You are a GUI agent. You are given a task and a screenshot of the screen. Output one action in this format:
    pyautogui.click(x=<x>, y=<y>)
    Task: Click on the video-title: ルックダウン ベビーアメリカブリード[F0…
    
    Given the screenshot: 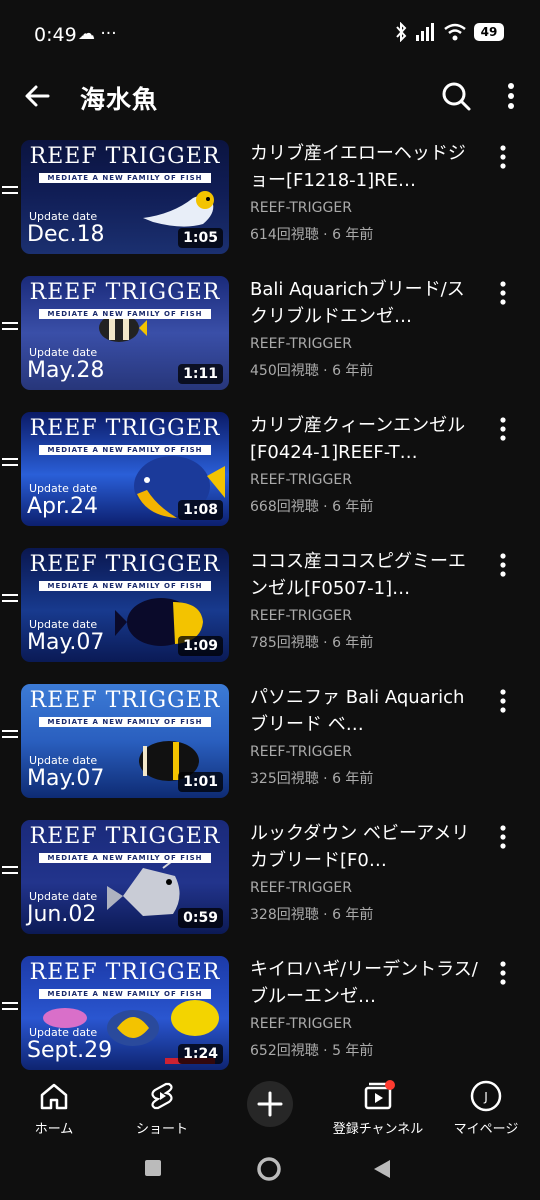 What is the action you would take?
    pyautogui.click(x=365, y=847)
    